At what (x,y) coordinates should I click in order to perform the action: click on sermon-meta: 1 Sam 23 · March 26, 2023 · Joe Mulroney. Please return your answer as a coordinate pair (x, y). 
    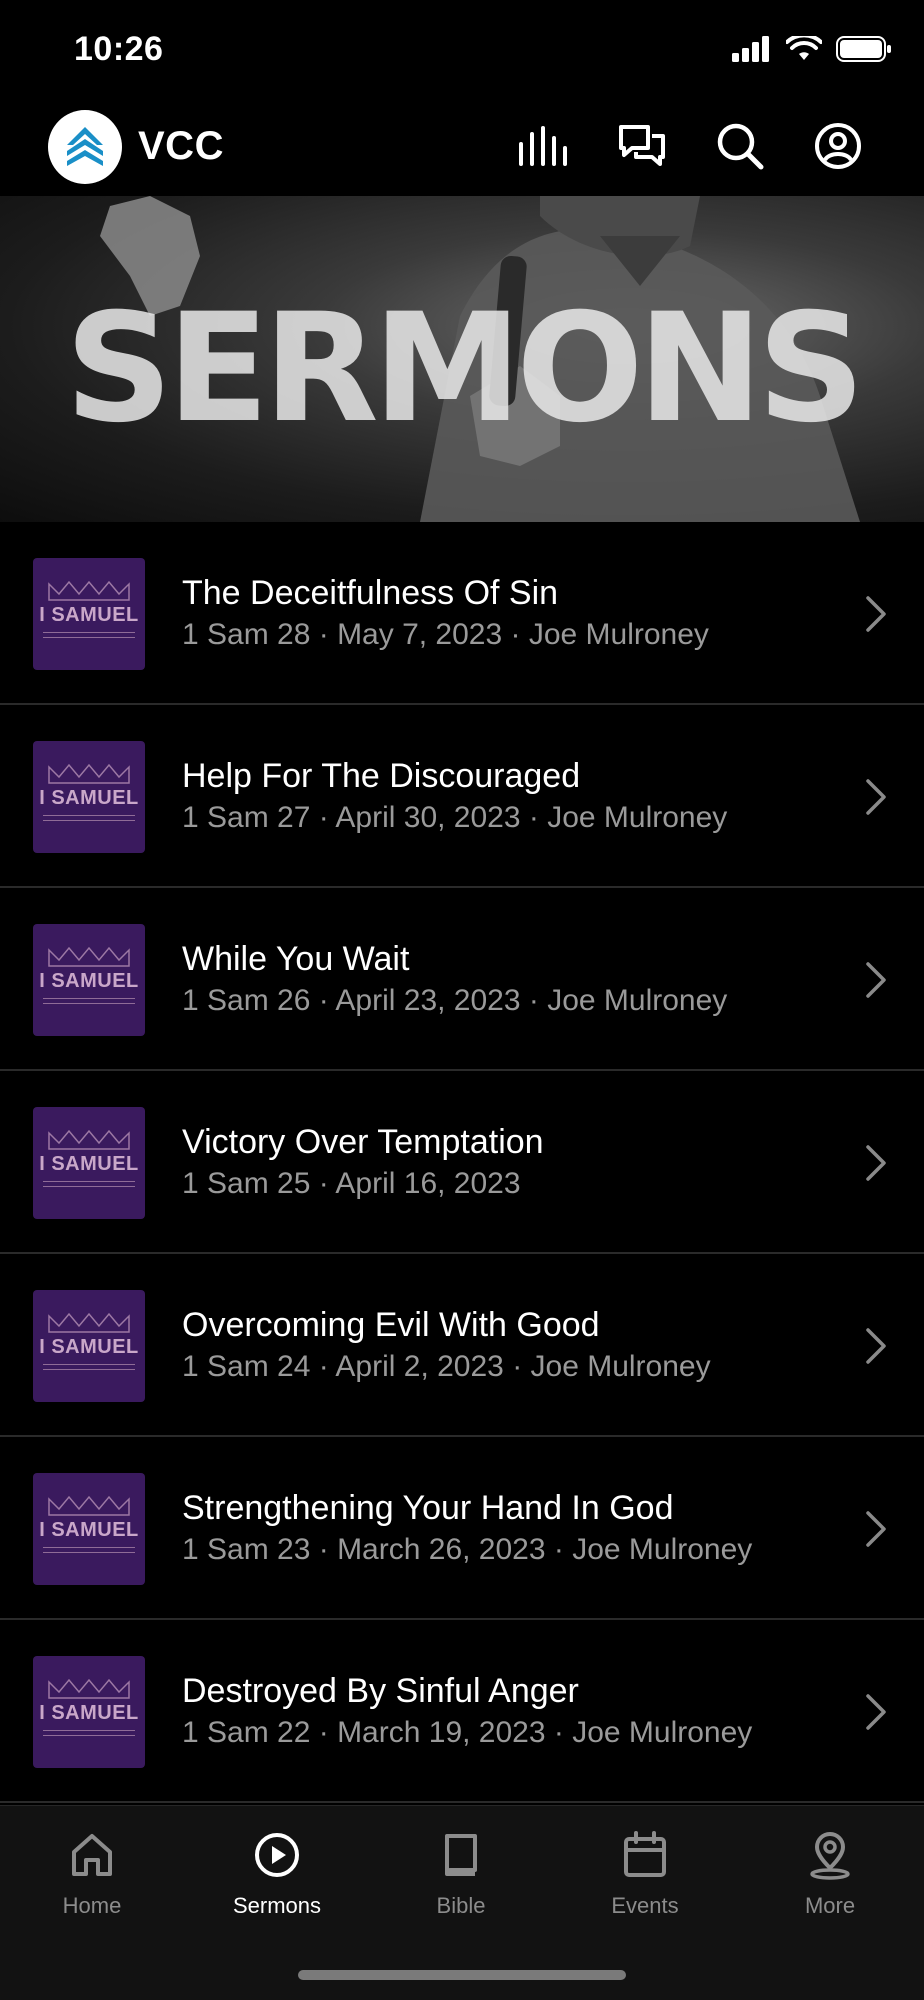
    Looking at the image, I should click on (467, 1549).